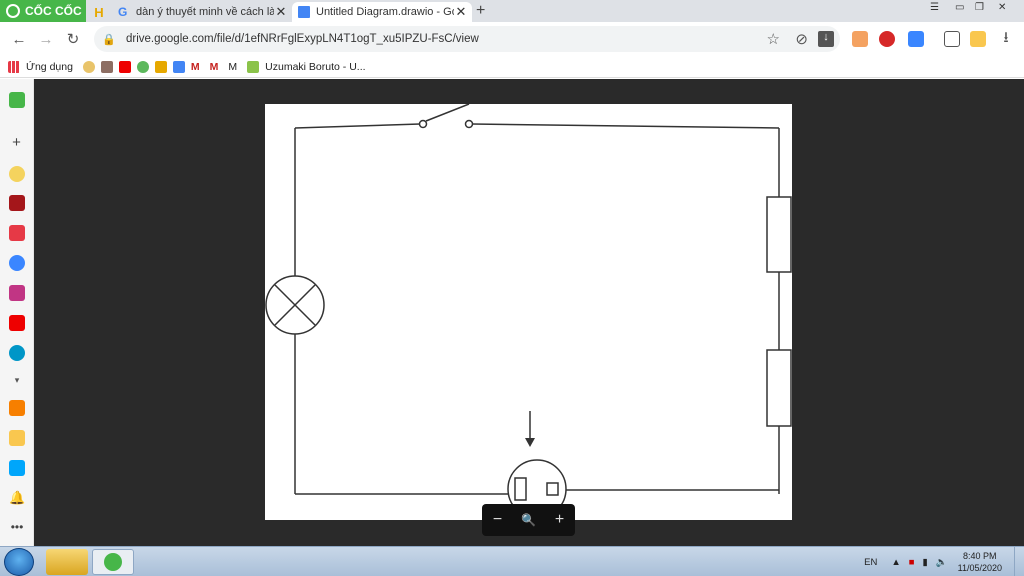  I want to click on coccoc-menu-button: CỐC CỐC, so click(43, 11).